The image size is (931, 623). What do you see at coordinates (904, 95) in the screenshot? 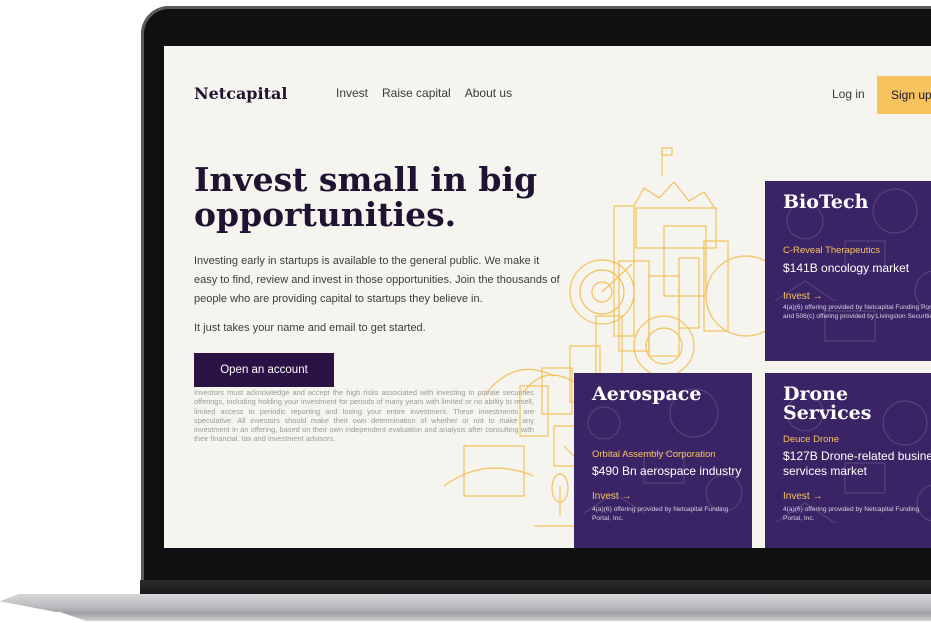
I see `signup-button: Sign up` at bounding box center [904, 95].